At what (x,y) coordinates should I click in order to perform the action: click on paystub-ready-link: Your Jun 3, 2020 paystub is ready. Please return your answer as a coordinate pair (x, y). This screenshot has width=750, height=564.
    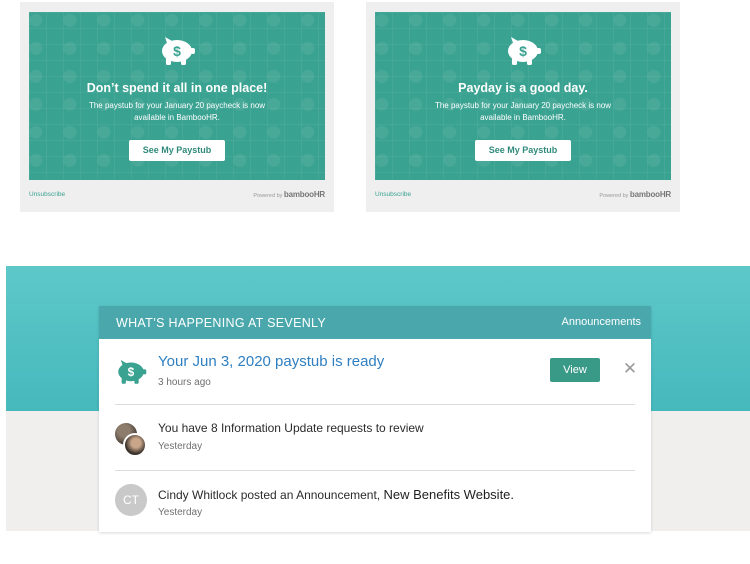
    Looking at the image, I should click on (271, 361).